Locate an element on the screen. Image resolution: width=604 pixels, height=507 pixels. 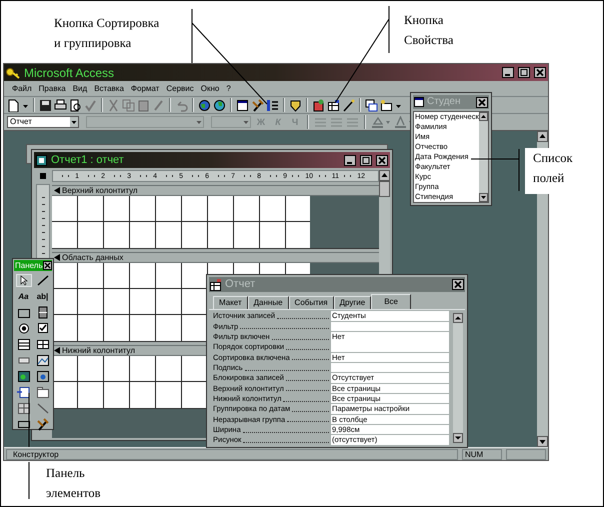
window-title: Панель is located at coordinates (28, 266).